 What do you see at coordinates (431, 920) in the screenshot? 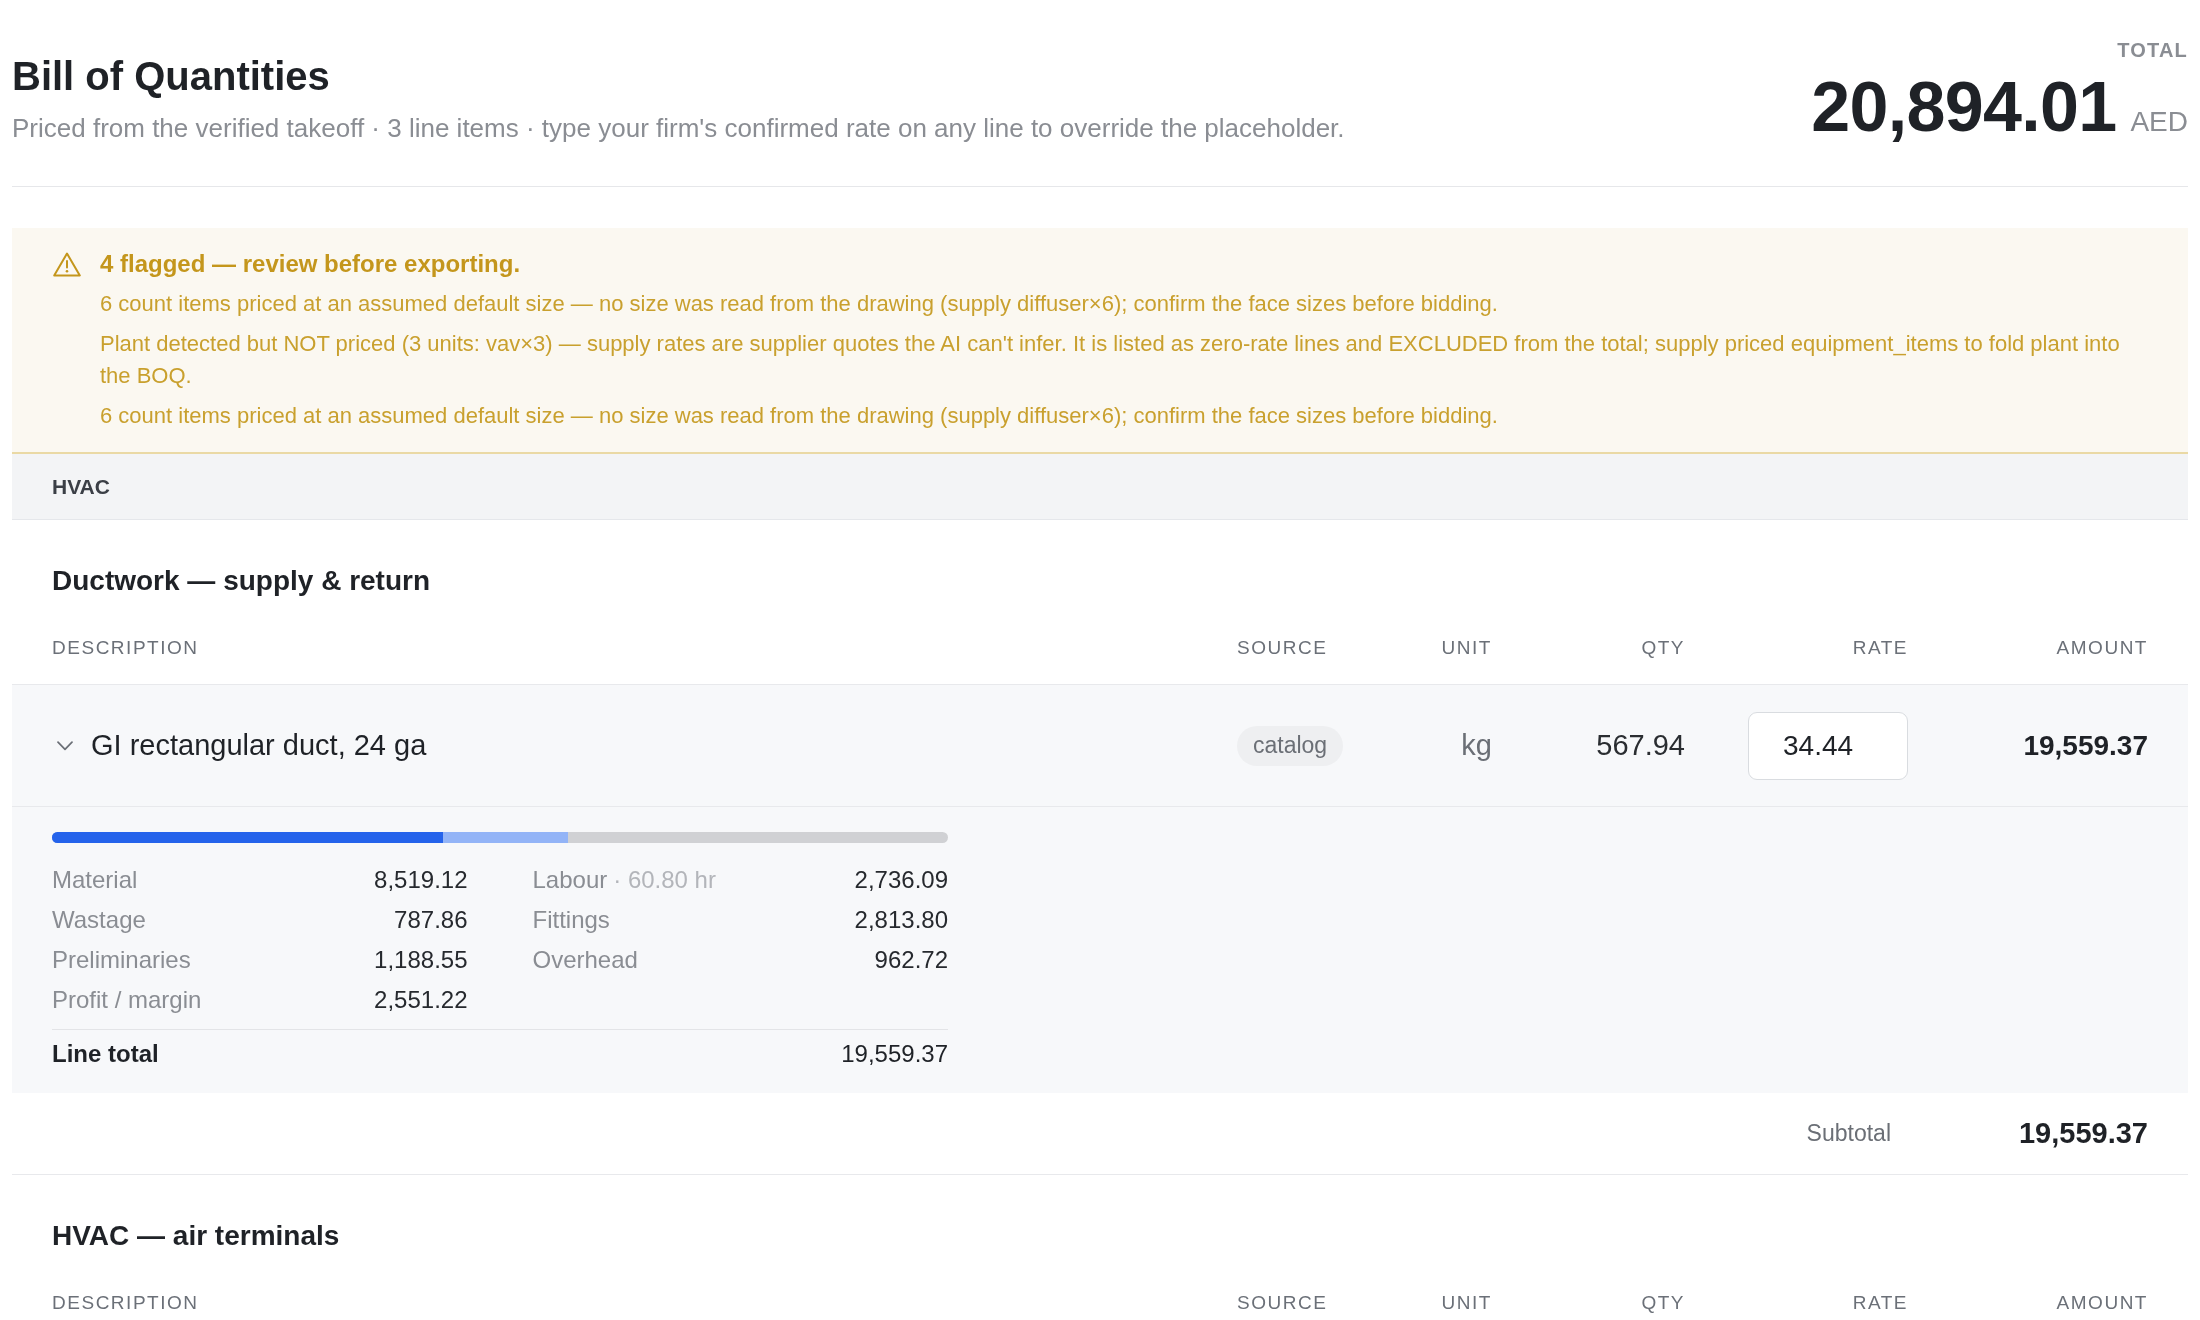
I see `cost-value: 787.86` at bounding box center [431, 920].